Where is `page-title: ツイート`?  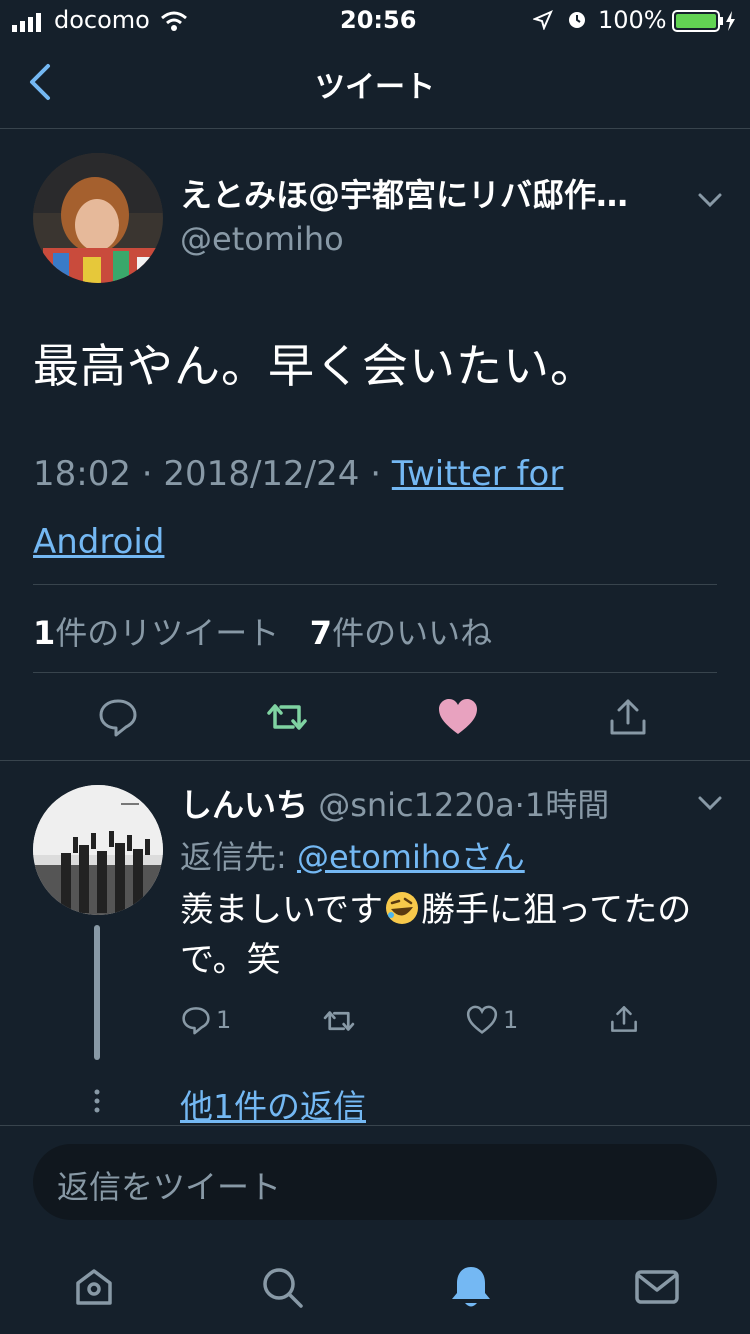 page-title: ツイート is located at coordinates (375, 87).